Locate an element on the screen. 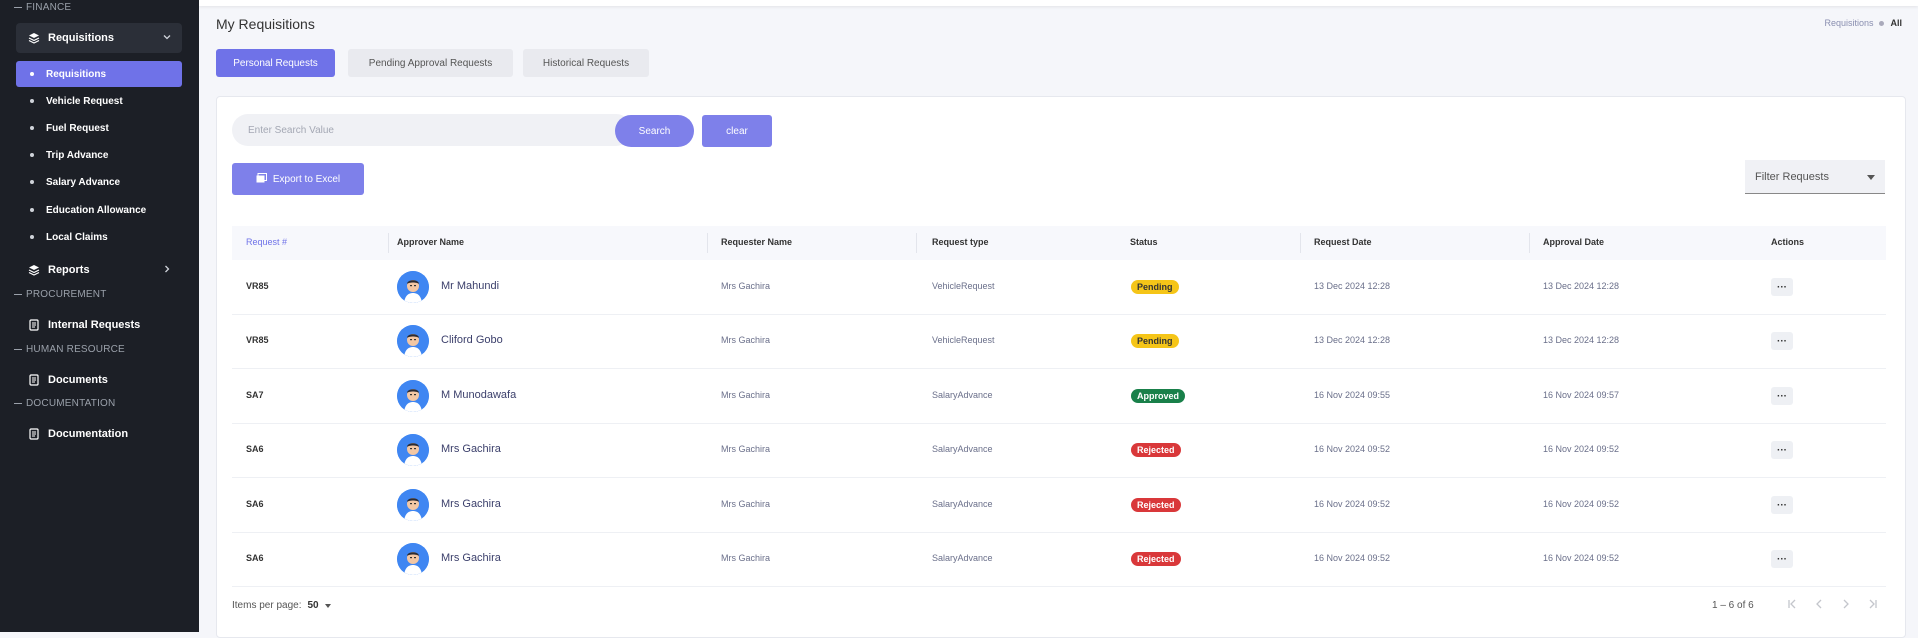  section-procurement: PROCUREMENT is located at coordinates (60, 294).